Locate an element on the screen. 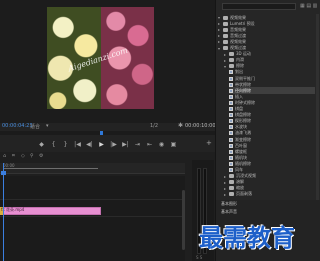  step-back-icon: ◀| is located at coordinates (90, 144).